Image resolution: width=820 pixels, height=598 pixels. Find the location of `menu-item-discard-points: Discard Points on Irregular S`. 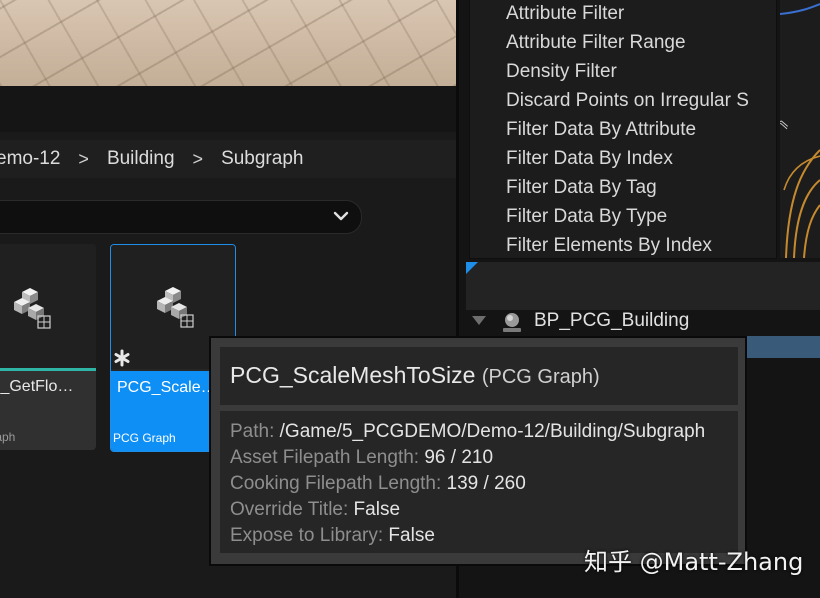

menu-item-discard-points: Discard Points on Irregular S is located at coordinates (627, 101).